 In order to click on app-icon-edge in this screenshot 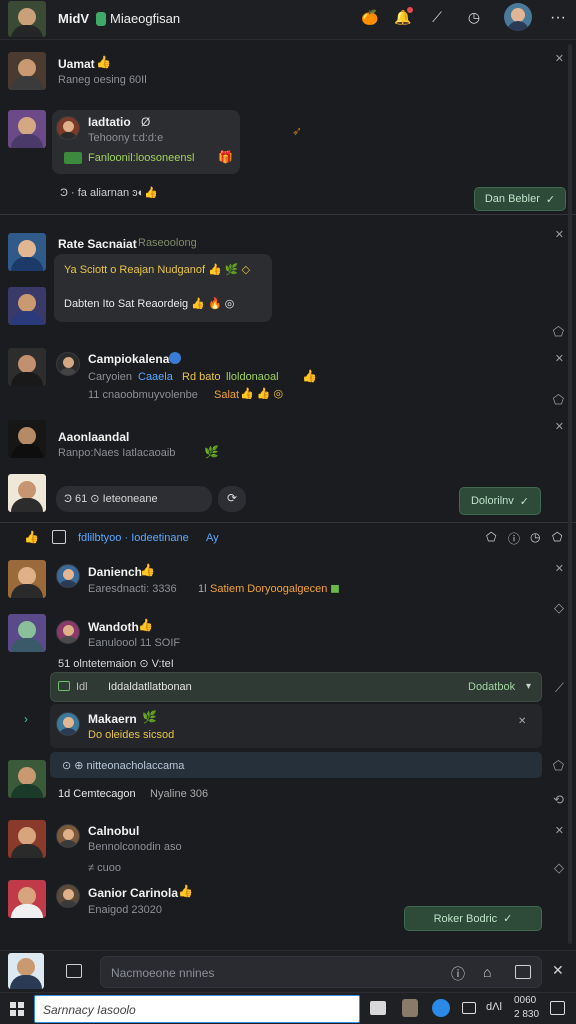, I will do `click(441, 1008)`.